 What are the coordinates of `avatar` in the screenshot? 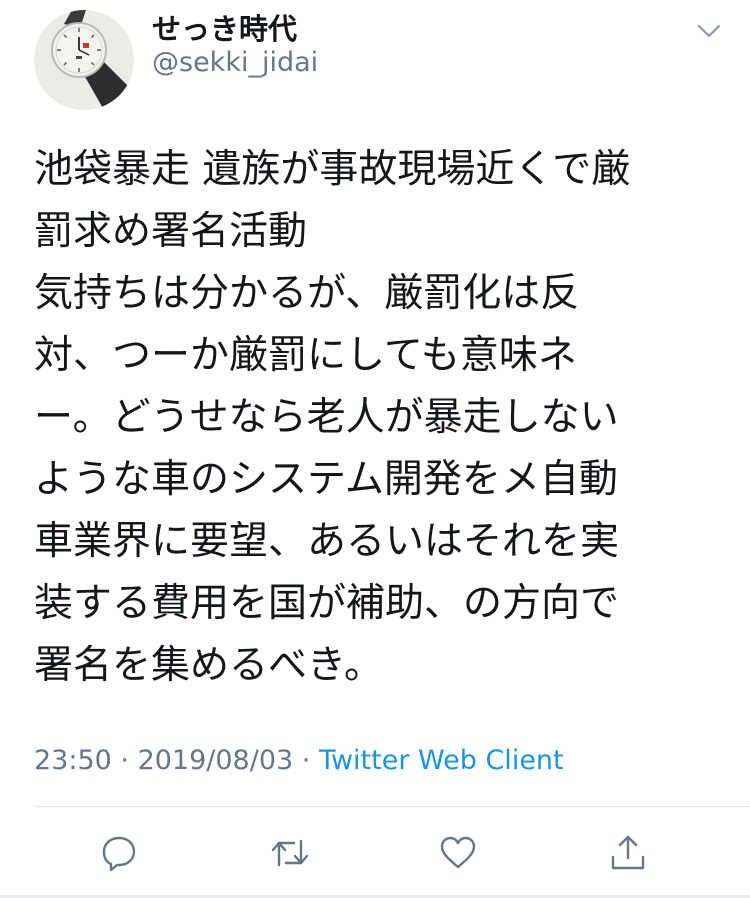 It's located at (84, 60).